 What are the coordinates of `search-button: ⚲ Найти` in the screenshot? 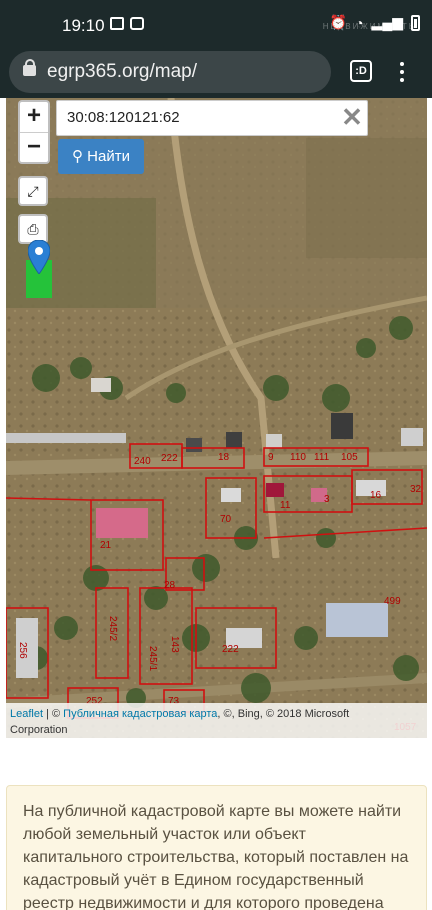 It's located at (101, 156).